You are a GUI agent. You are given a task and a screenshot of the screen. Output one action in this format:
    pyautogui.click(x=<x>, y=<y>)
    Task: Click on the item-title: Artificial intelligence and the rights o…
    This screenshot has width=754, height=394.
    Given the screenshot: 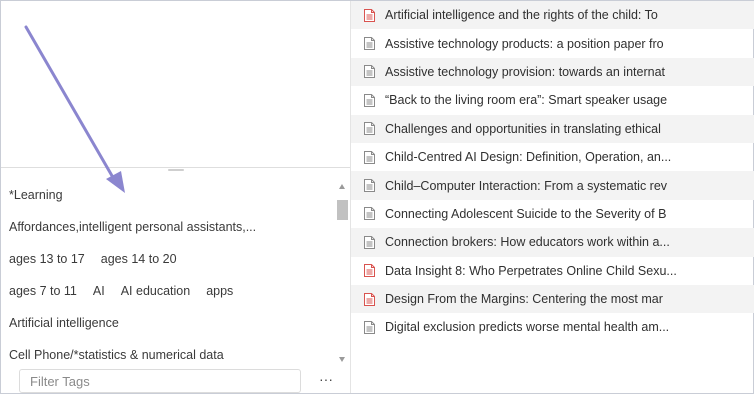 What is the action you would take?
    pyautogui.click(x=521, y=15)
    